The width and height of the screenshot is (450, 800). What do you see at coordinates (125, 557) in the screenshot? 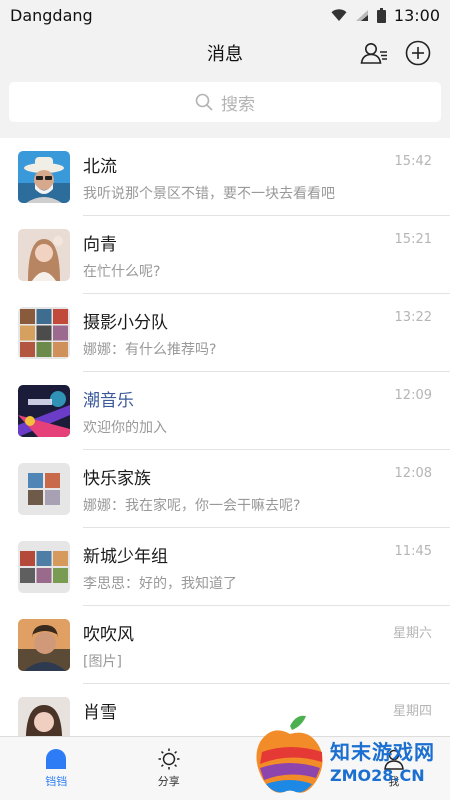
I see `chat-name: 新城少年组` at bounding box center [125, 557].